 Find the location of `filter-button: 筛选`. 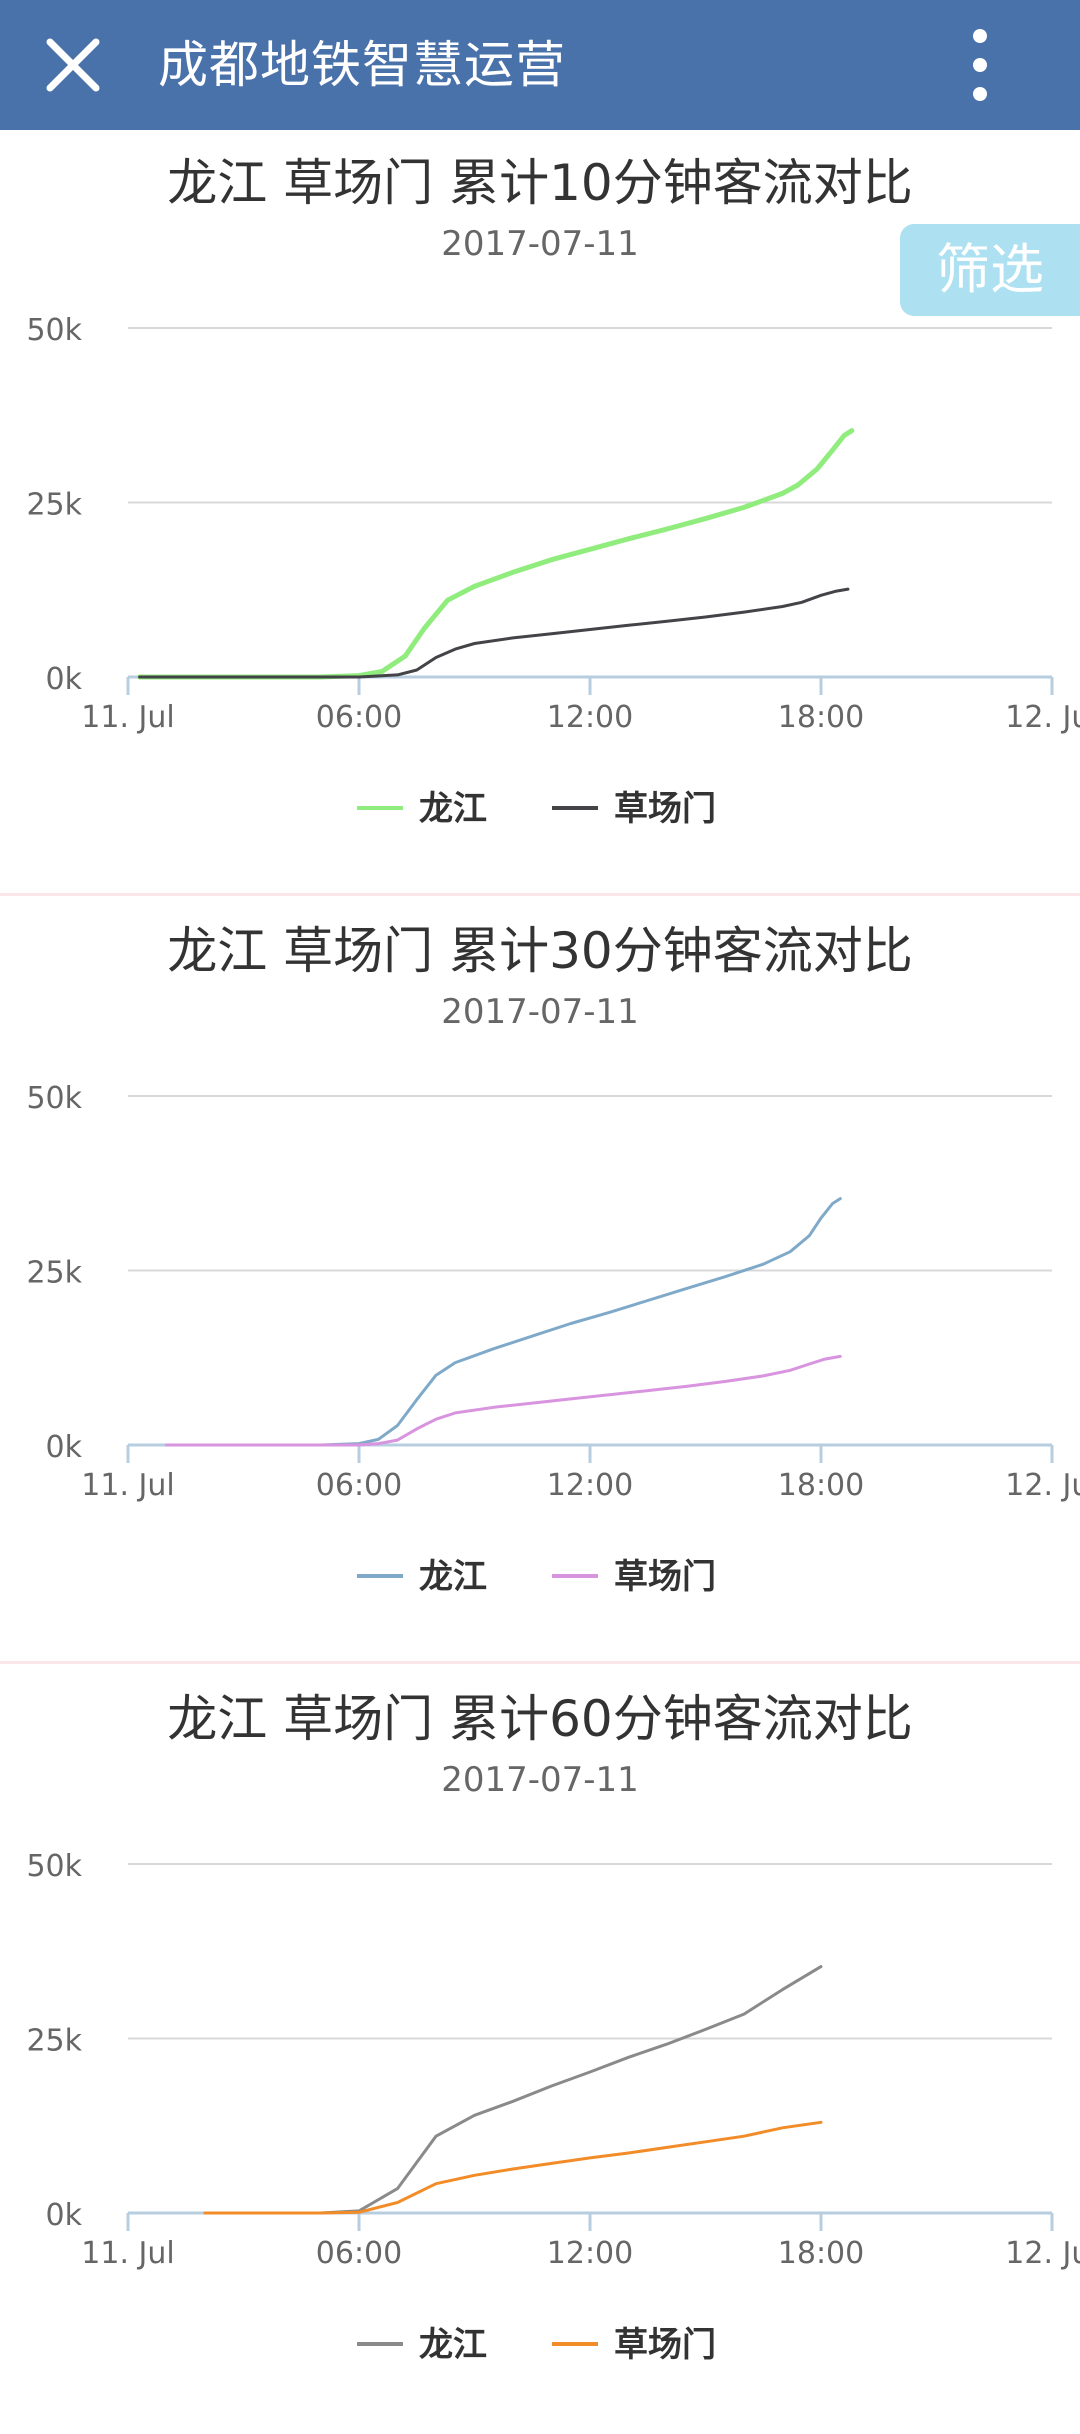

filter-button: 筛选 is located at coordinates (990, 270).